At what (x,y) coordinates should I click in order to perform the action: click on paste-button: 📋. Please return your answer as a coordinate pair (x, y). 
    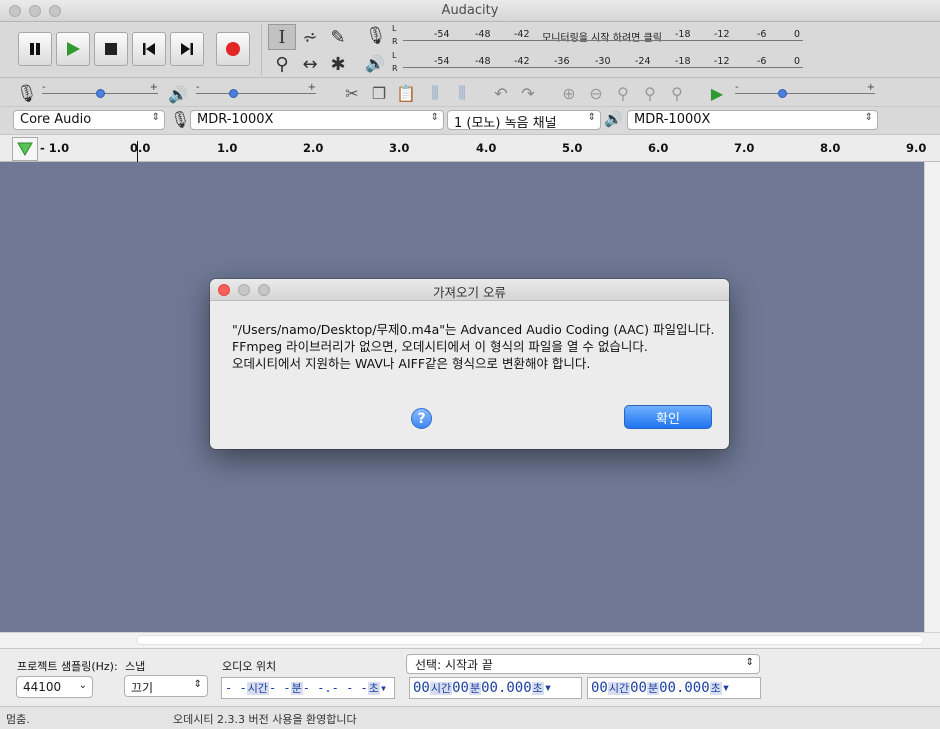
    Looking at the image, I should click on (406, 93).